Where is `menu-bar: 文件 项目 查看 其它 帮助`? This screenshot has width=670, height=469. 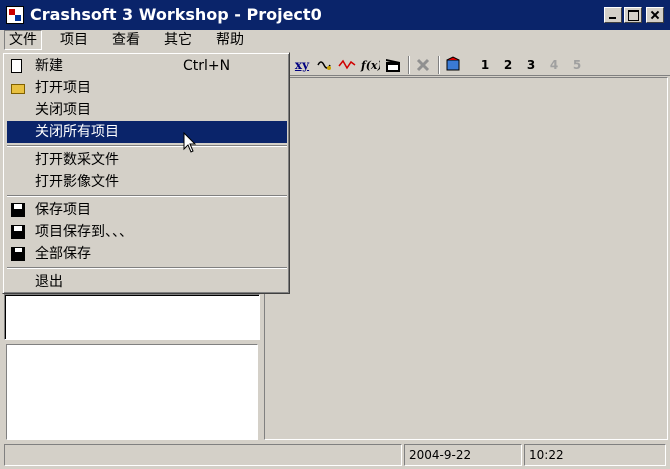
menu-bar: 文件 项目 查看 其它 帮助 is located at coordinates (335, 41).